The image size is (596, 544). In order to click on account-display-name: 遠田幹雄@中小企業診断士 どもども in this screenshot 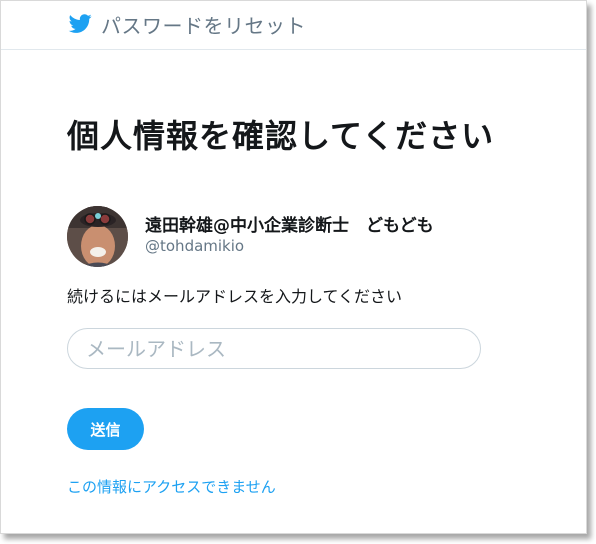, I will do `click(289, 226)`.